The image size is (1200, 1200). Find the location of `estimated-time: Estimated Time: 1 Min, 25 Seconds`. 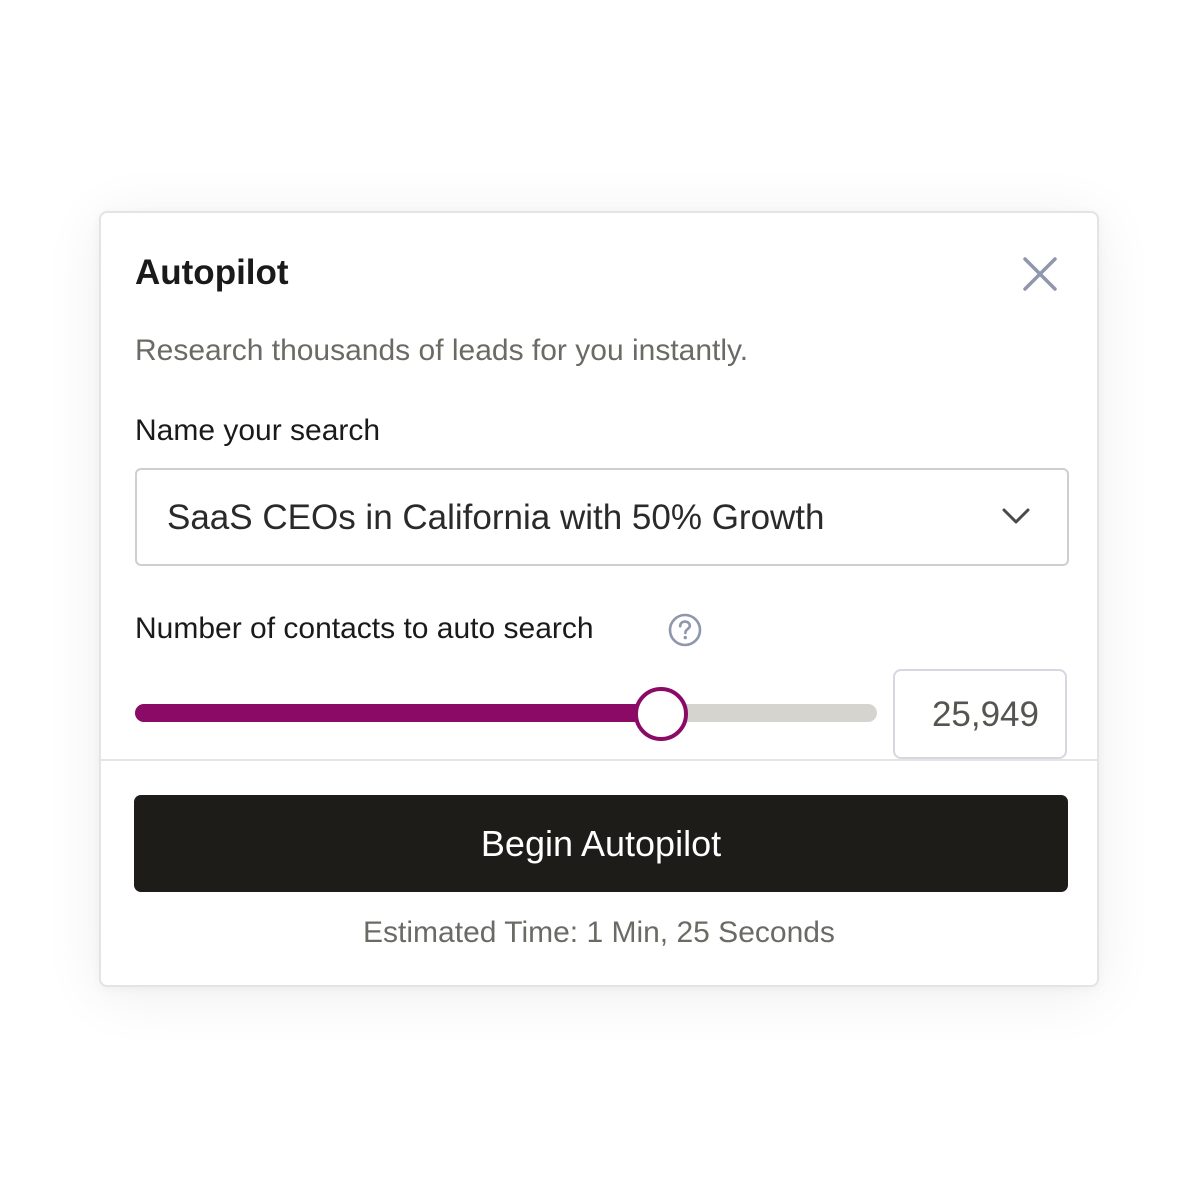

estimated-time: Estimated Time: 1 Min, 25 Seconds is located at coordinates (599, 932).